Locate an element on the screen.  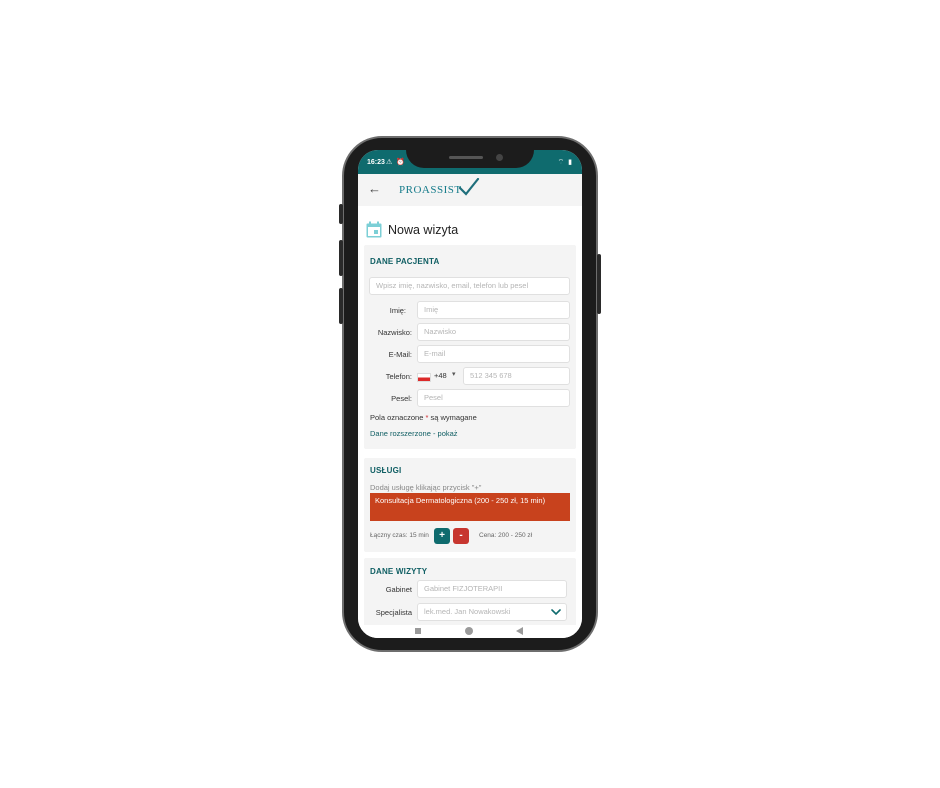
brand-logo: PROASSIST is located at coordinates (430, 190).